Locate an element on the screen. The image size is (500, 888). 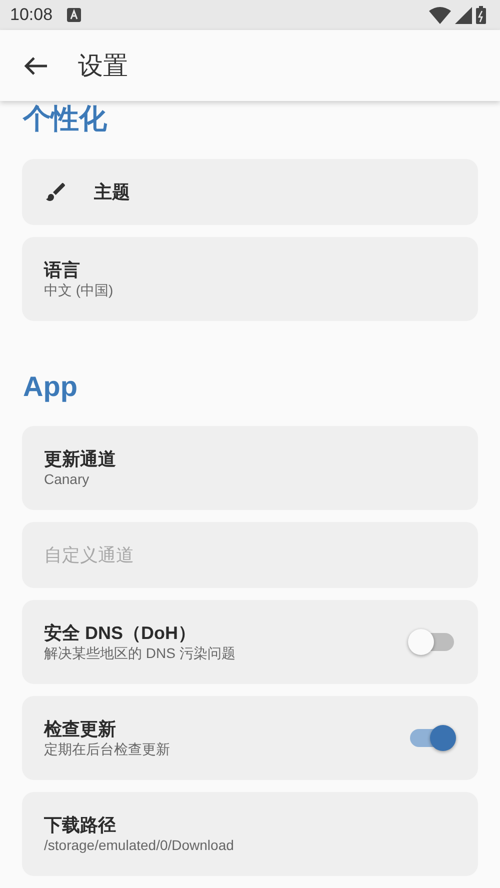
item-title: 自定义通道 is located at coordinates (89, 555).